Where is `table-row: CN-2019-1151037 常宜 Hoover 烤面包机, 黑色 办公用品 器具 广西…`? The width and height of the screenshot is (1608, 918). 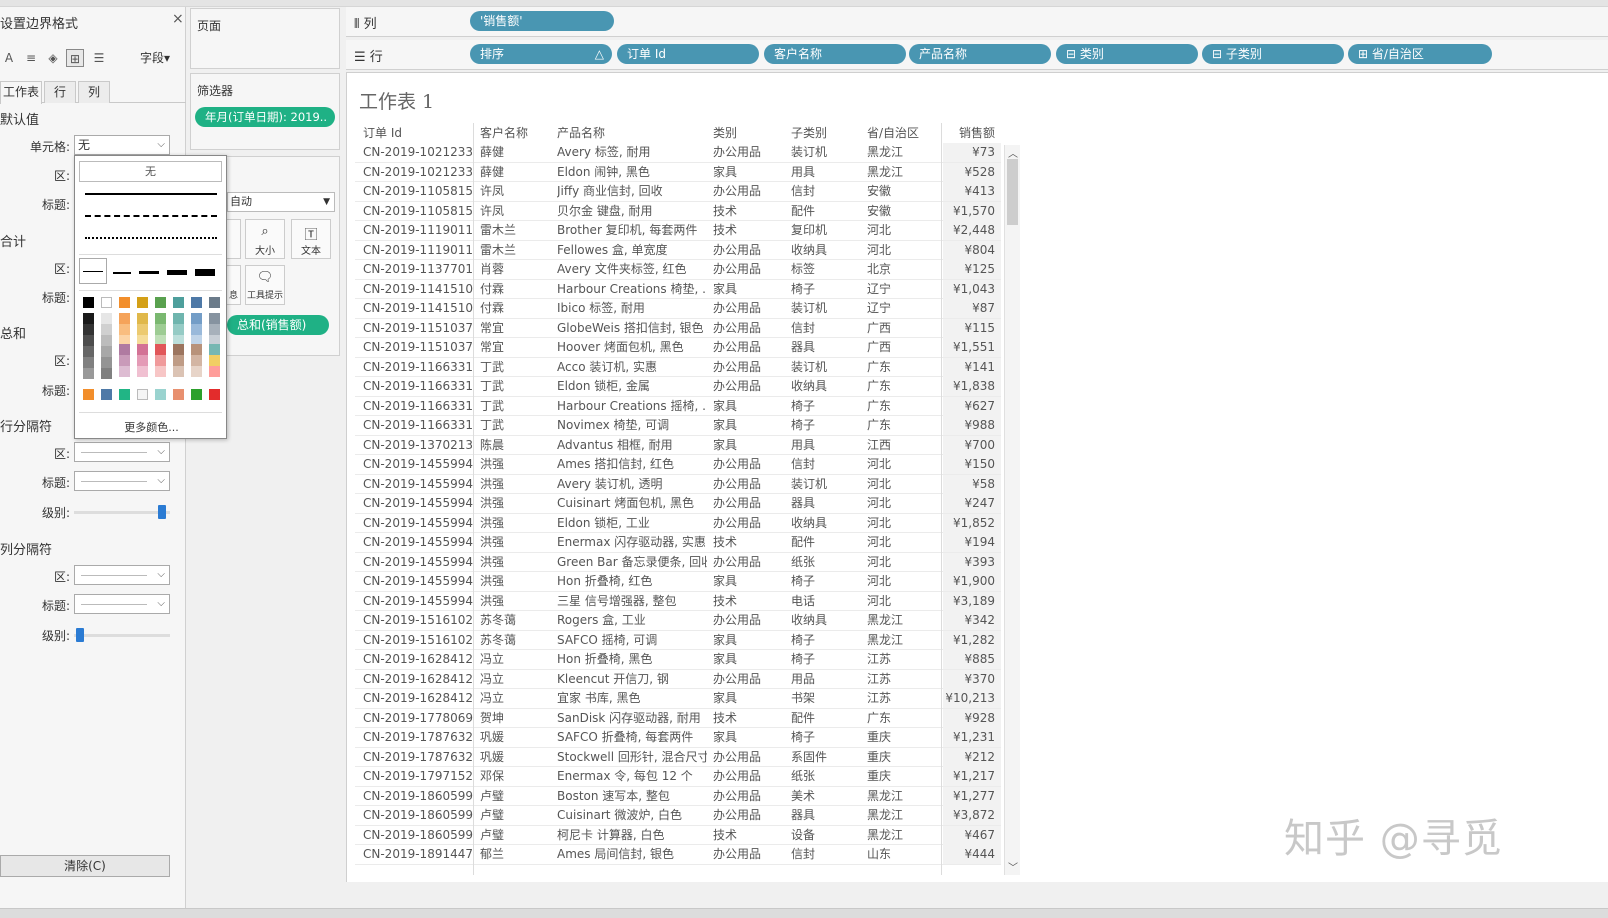 table-row: CN-2019-1151037 常宜 Hoover 烤面包机, 黑色 办公用品 器具 广西… is located at coordinates (678, 348).